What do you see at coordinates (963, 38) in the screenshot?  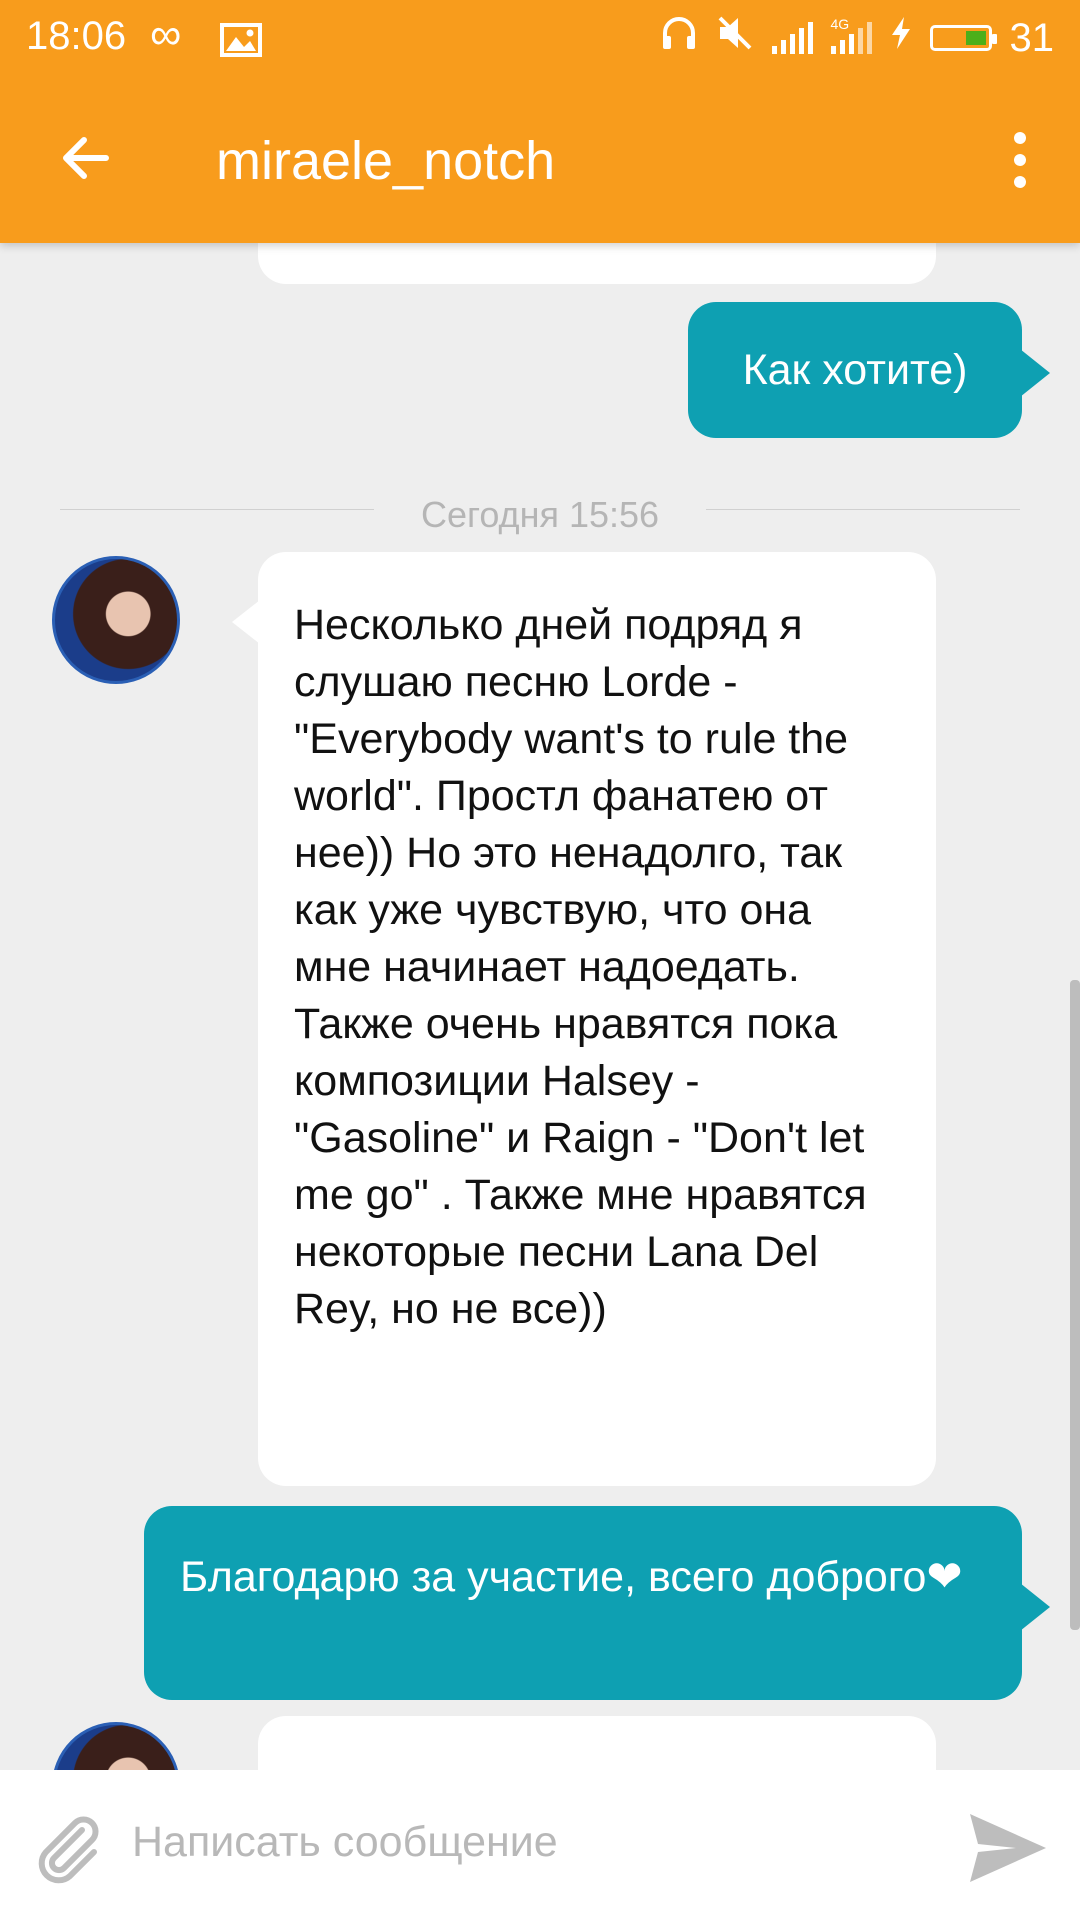 I see `battery-icon` at bounding box center [963, 38].